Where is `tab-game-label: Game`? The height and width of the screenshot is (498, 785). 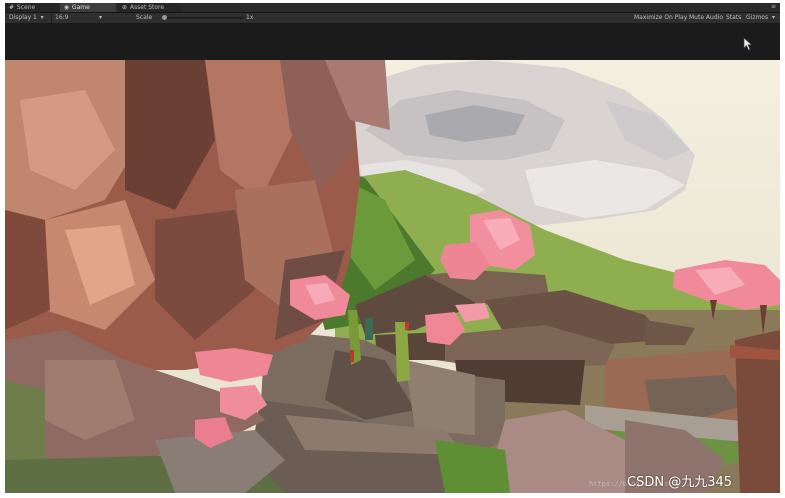
tab-game-label: Game is located at coordinates (80, 7).